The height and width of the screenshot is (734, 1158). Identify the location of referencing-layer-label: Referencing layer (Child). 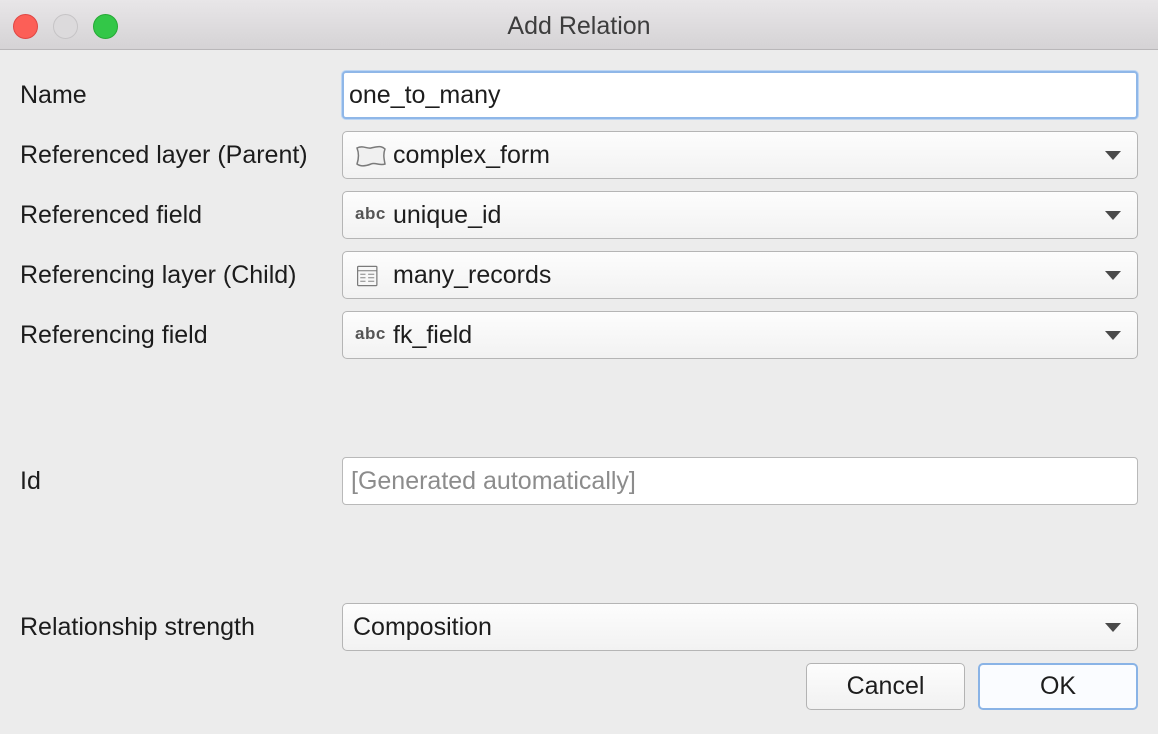
(158, 275).